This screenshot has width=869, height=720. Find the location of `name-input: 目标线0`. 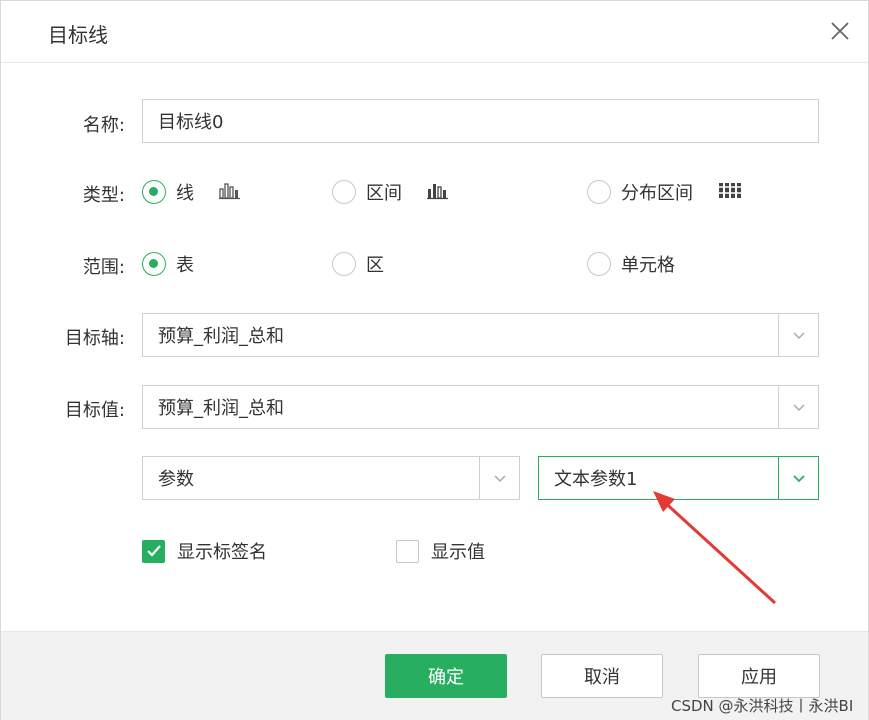

name-input: 目标线0 is located at coordinates (480, 121).